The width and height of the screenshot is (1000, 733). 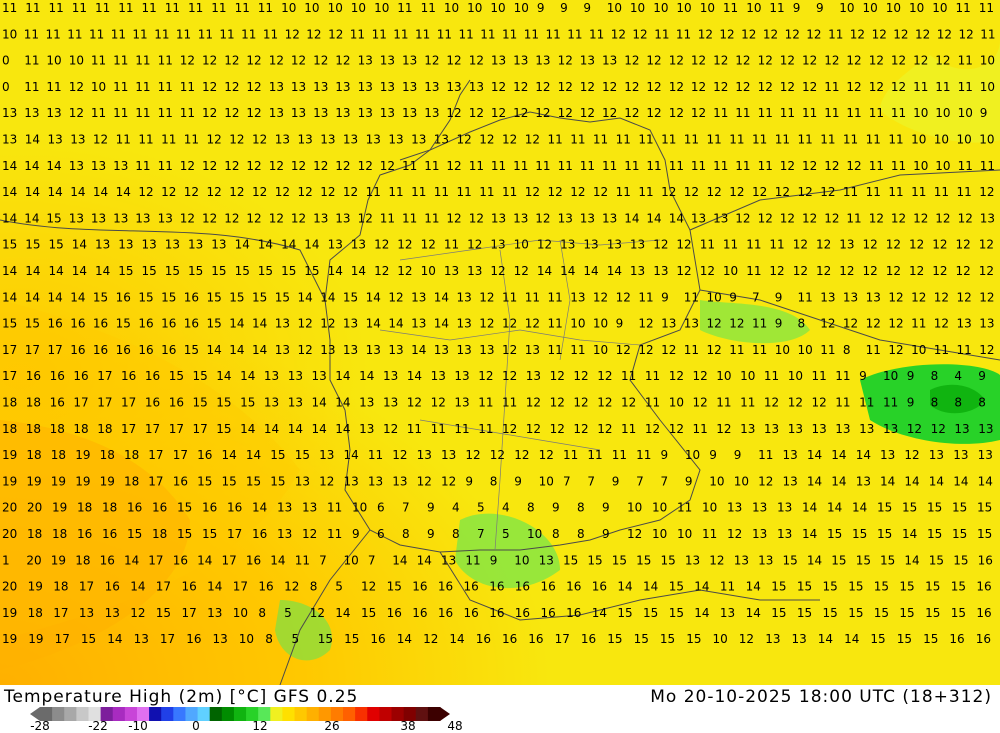 What do you see at coordinates (958, 403) in the screenshot?
I see `temperature-value: 8` at bounding box center [958, 403].